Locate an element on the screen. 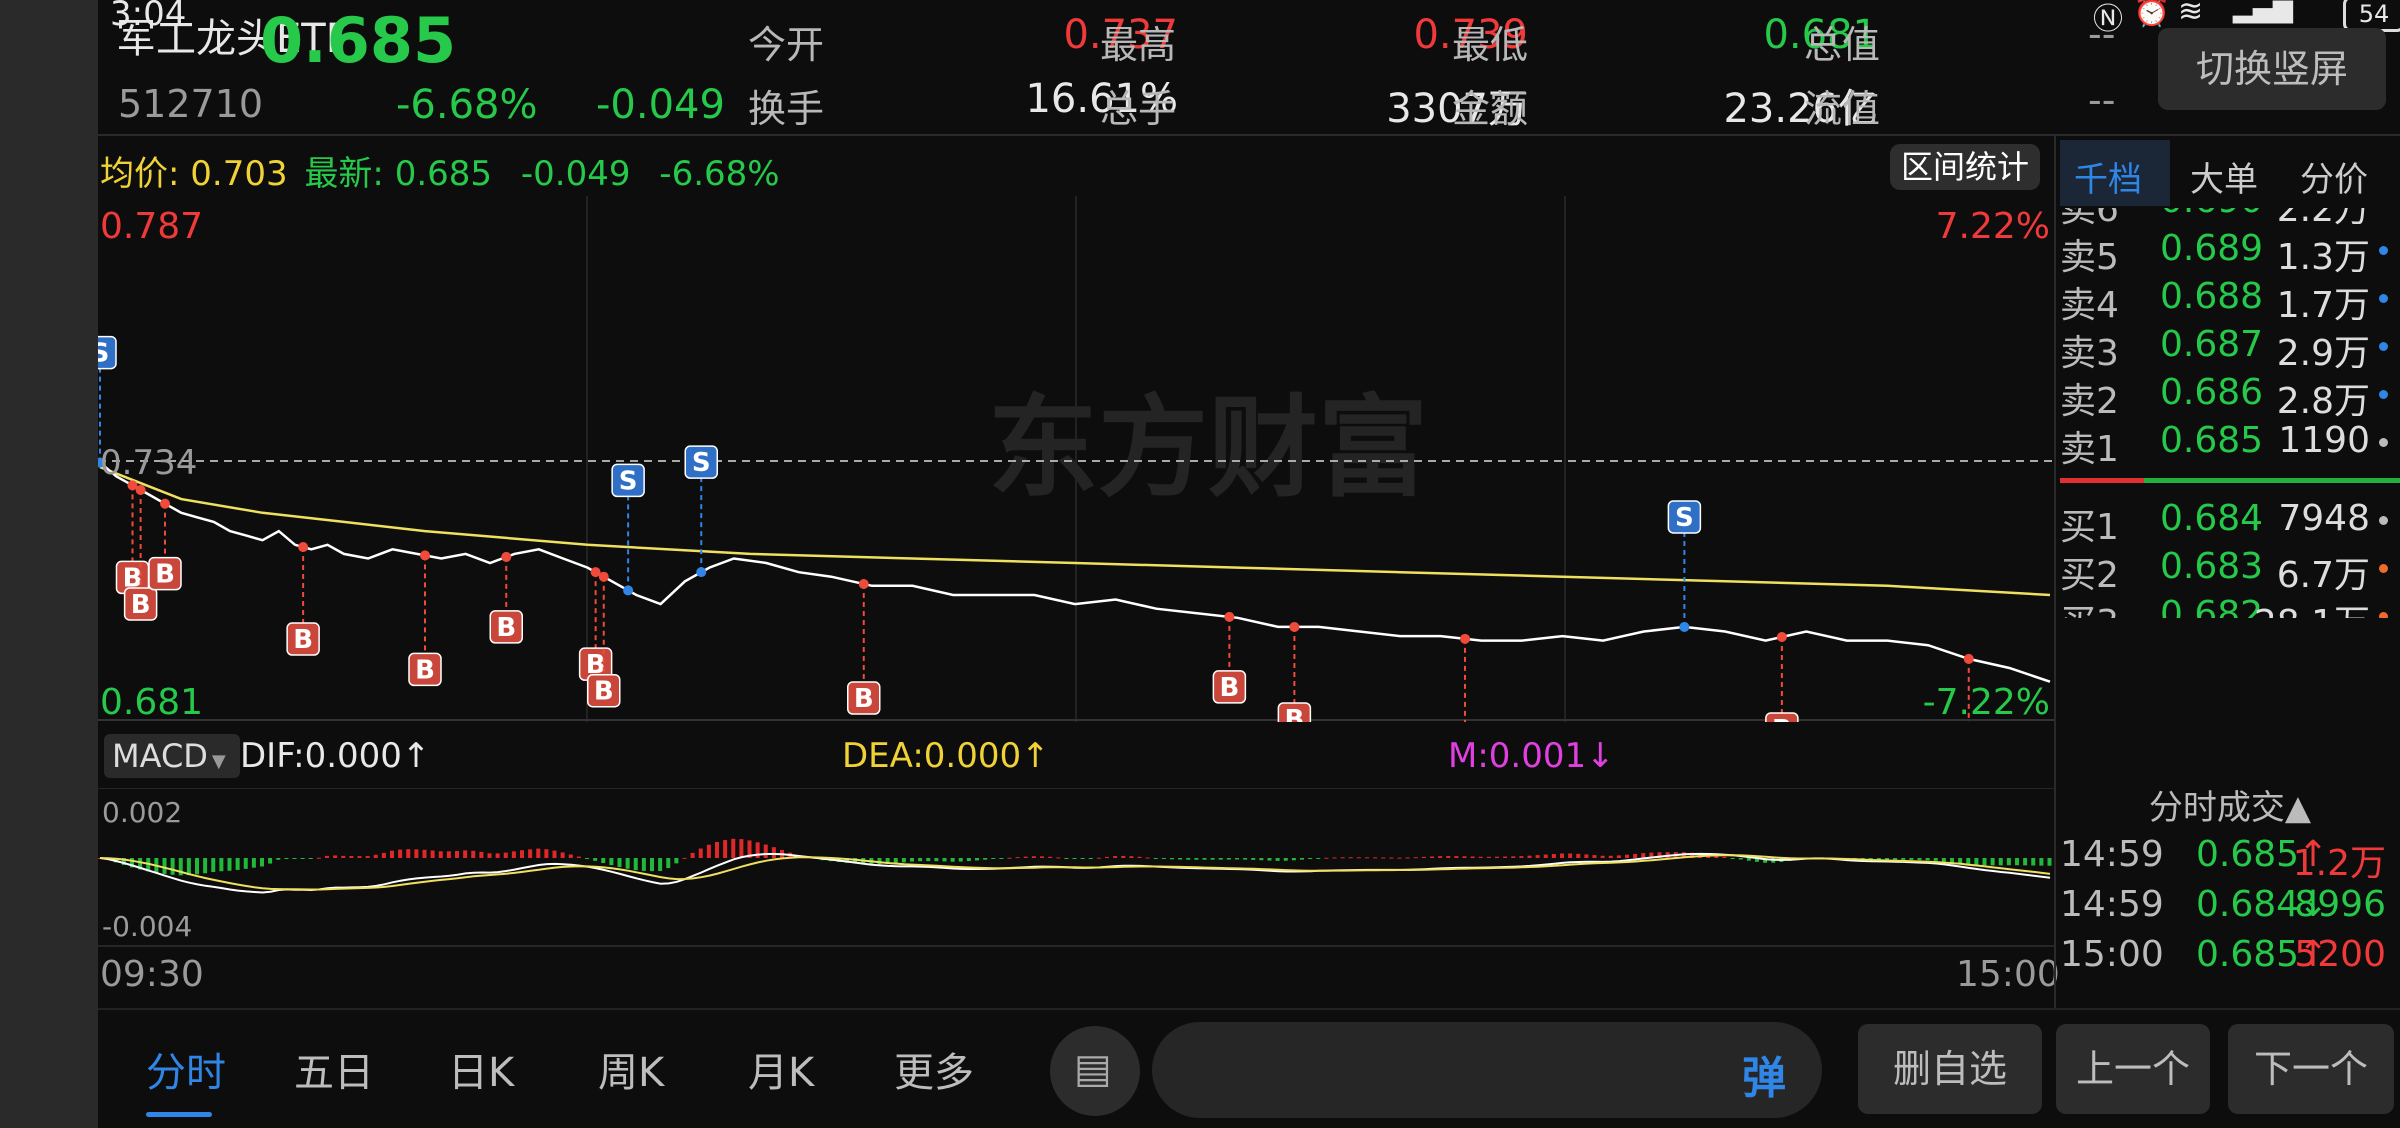 Image resolution: width=2400 pixels, height=1128 pixels. bid-row: 买1 0.684 7948 is located at coordinates (2225, 523).